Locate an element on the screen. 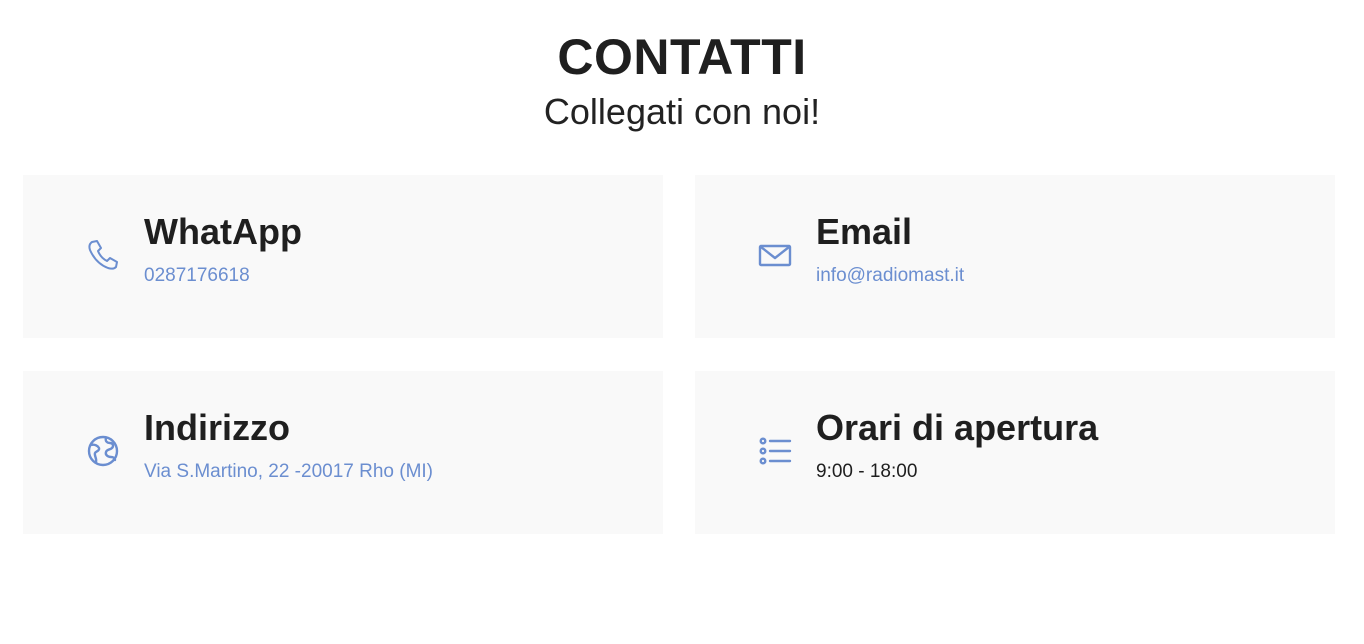 The image size is (1364, 644). phone-icon is located at coordinates (103, 255).